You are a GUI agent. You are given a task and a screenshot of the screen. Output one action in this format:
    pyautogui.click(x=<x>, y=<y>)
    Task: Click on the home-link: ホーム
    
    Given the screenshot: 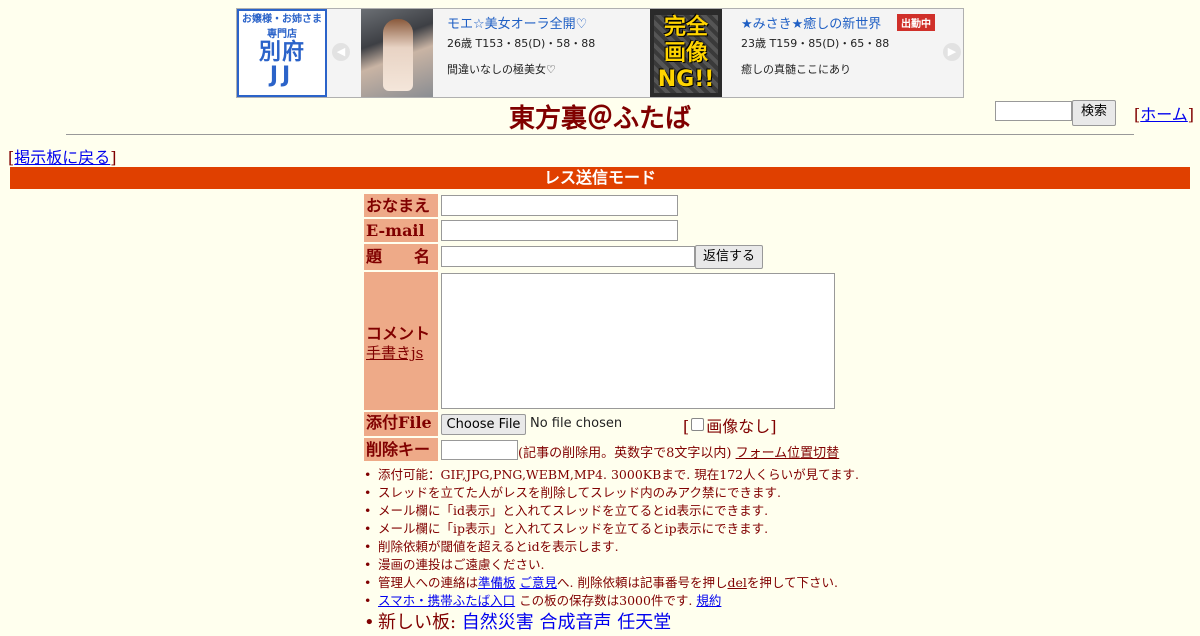 What is the action you would take?
    pyautogui.click(x=1164, y=114)
    